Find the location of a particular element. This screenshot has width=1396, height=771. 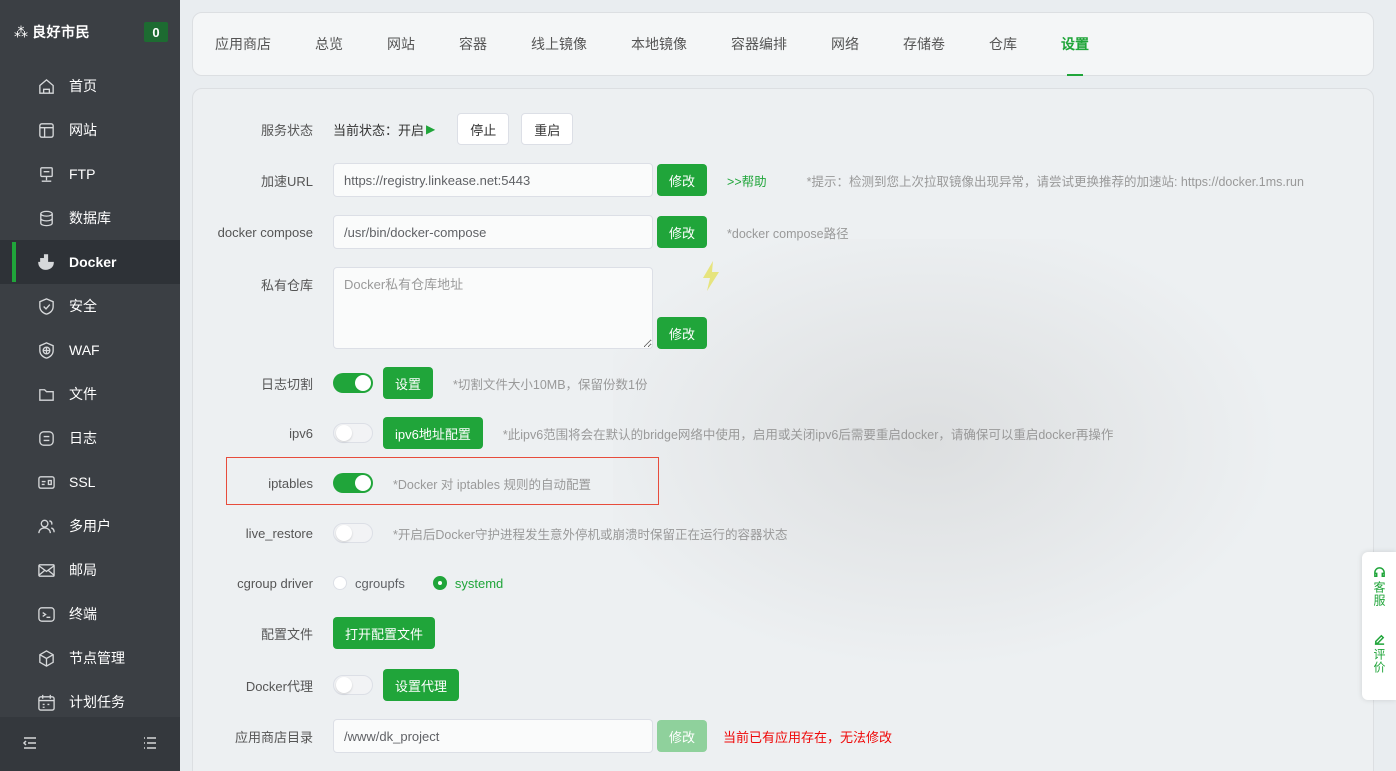

service-status-label: 服务状态 is located at coordinates (286, 130).